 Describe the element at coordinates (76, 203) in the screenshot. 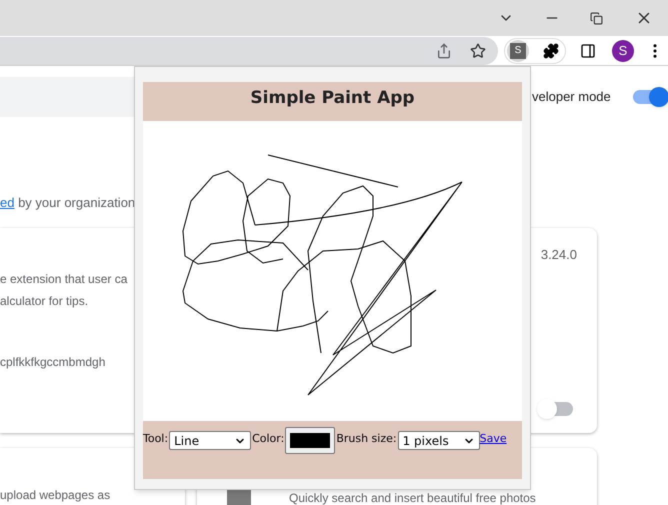

I see `notice-text: by your organization` at that location.